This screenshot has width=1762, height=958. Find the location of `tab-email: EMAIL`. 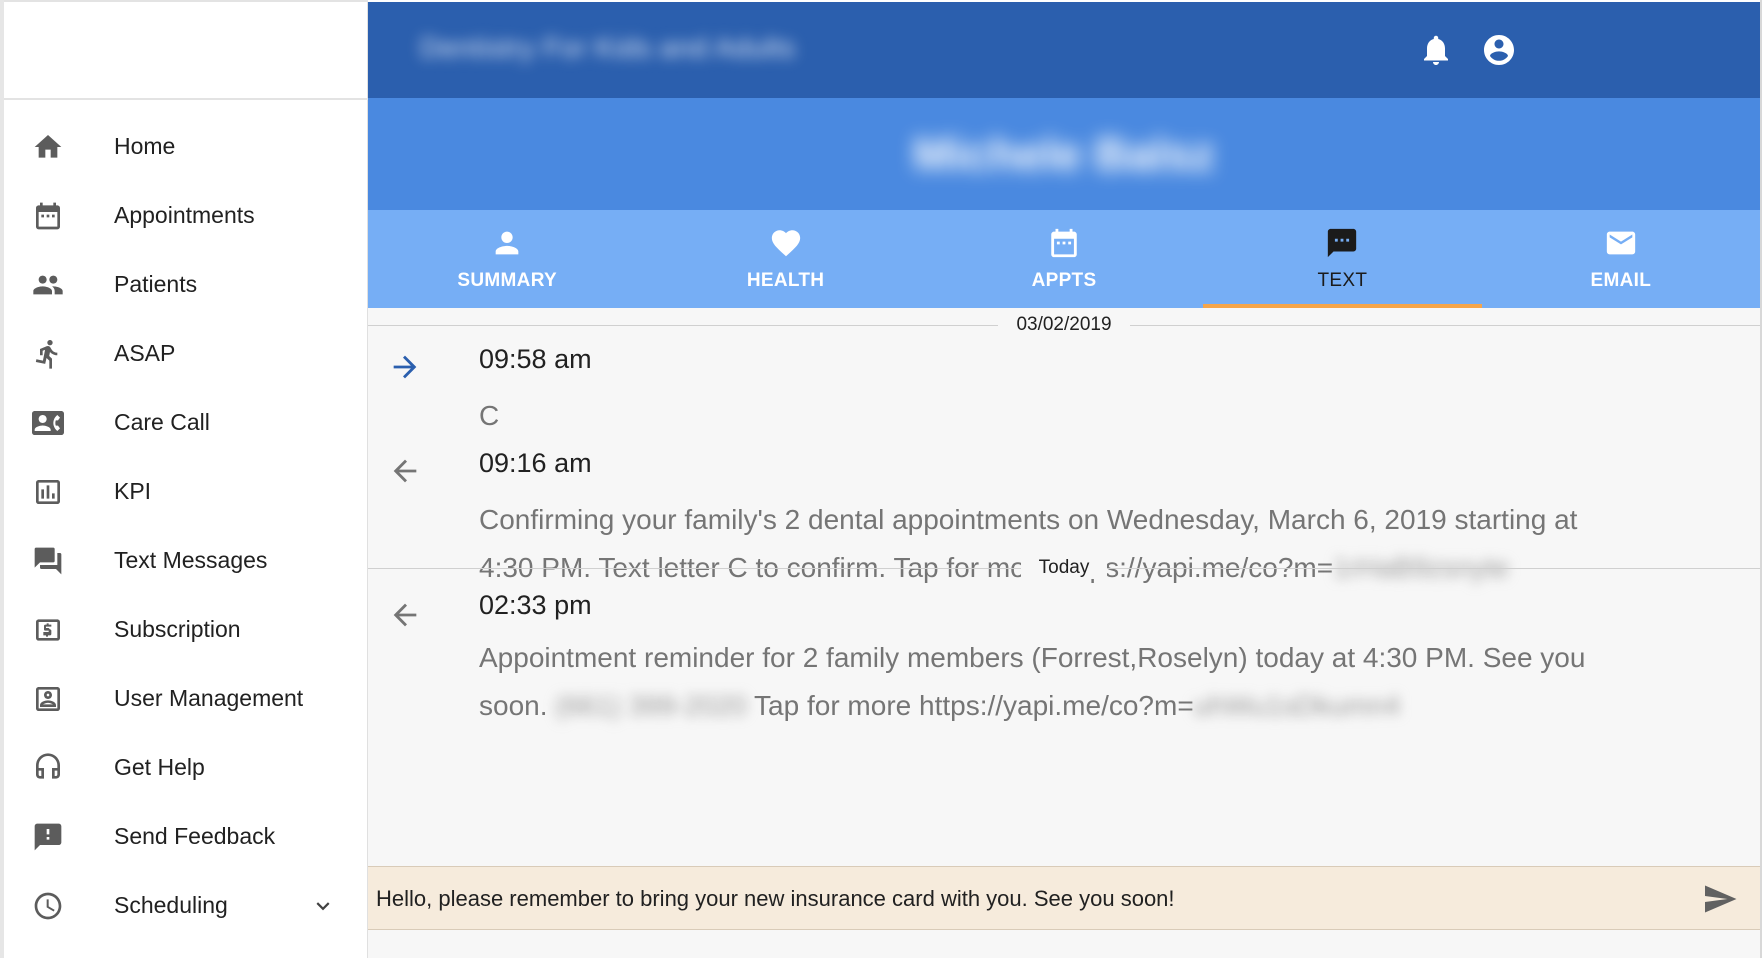

tab-email: EMAIL is located at coordinates (1621, 259).